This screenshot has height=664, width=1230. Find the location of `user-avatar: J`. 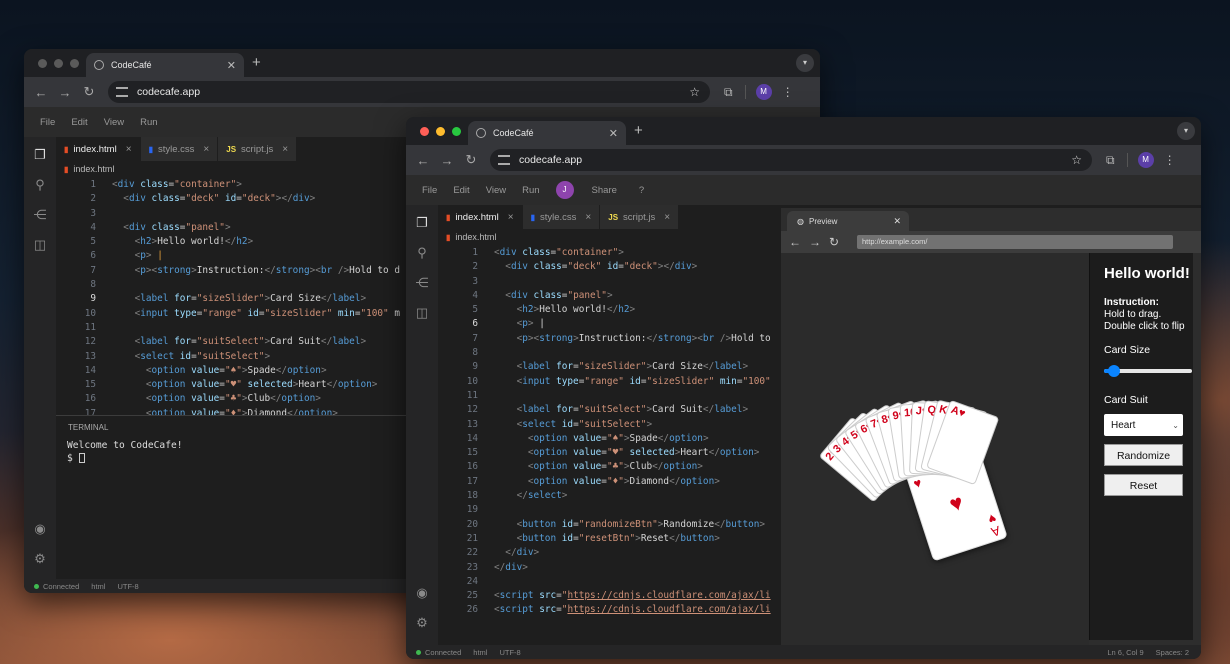

user-avatar: J is located at coordinates (564, 190).